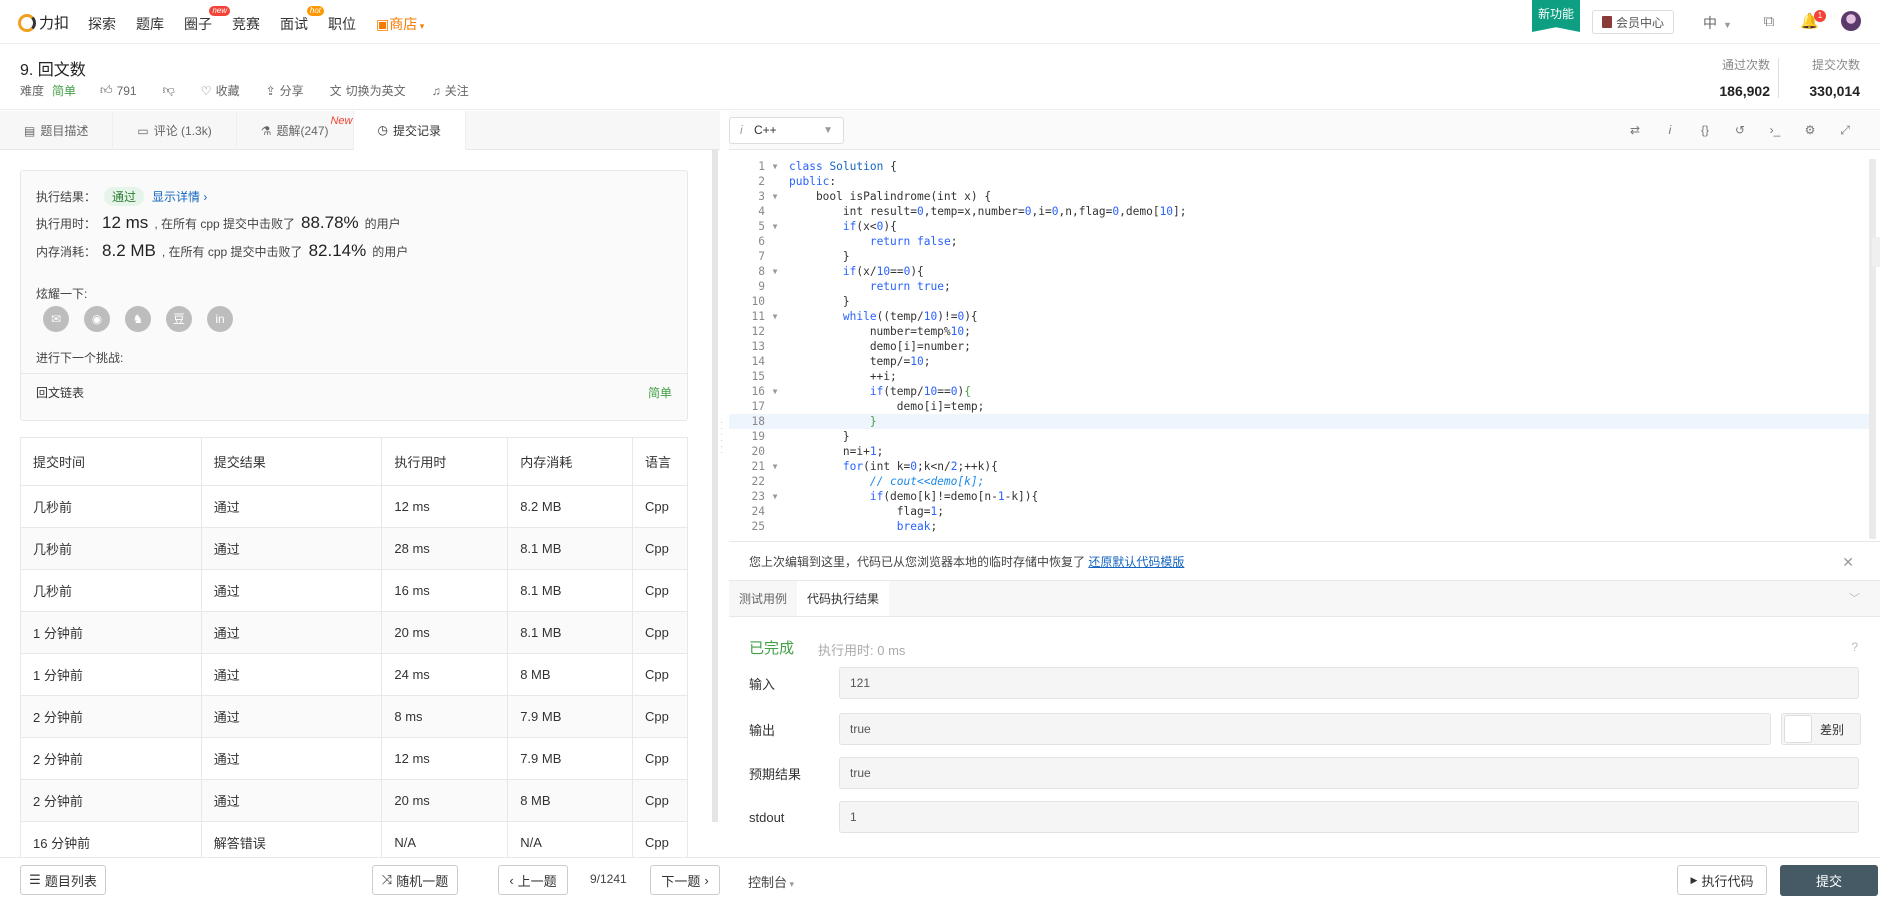 The width and height of the screenshot is (1880, 907). I want to click on table-row: 1 分钟前 通过 24 ms 8 MB Cpp, so click(354, 674).